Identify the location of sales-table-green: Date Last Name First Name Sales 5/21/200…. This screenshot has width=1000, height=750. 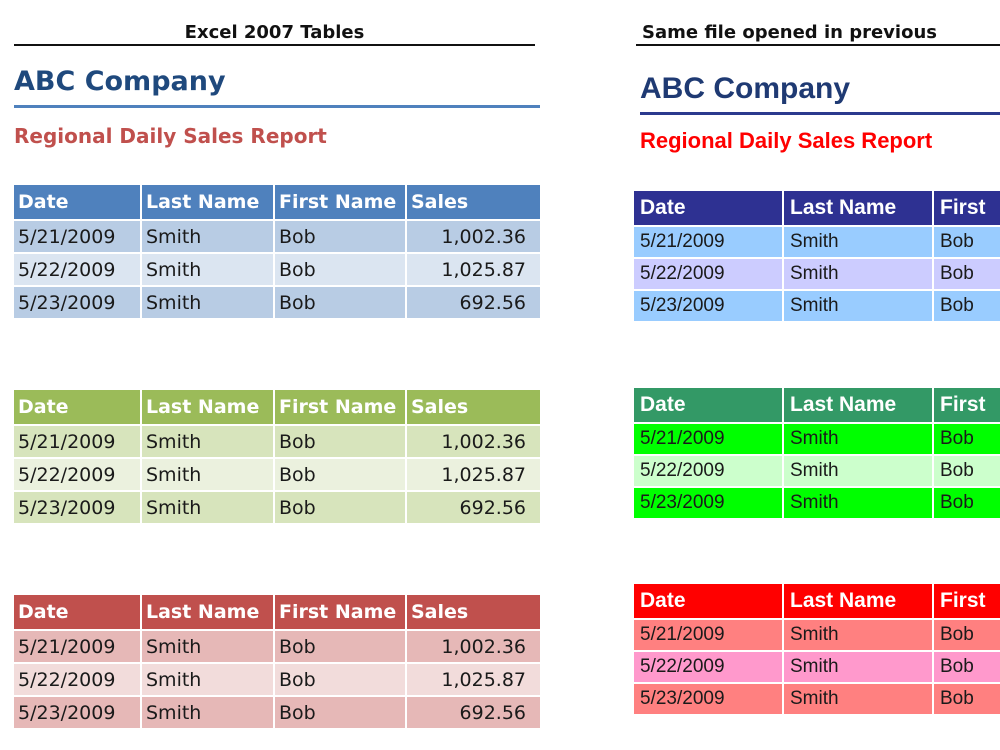
(277, 456).